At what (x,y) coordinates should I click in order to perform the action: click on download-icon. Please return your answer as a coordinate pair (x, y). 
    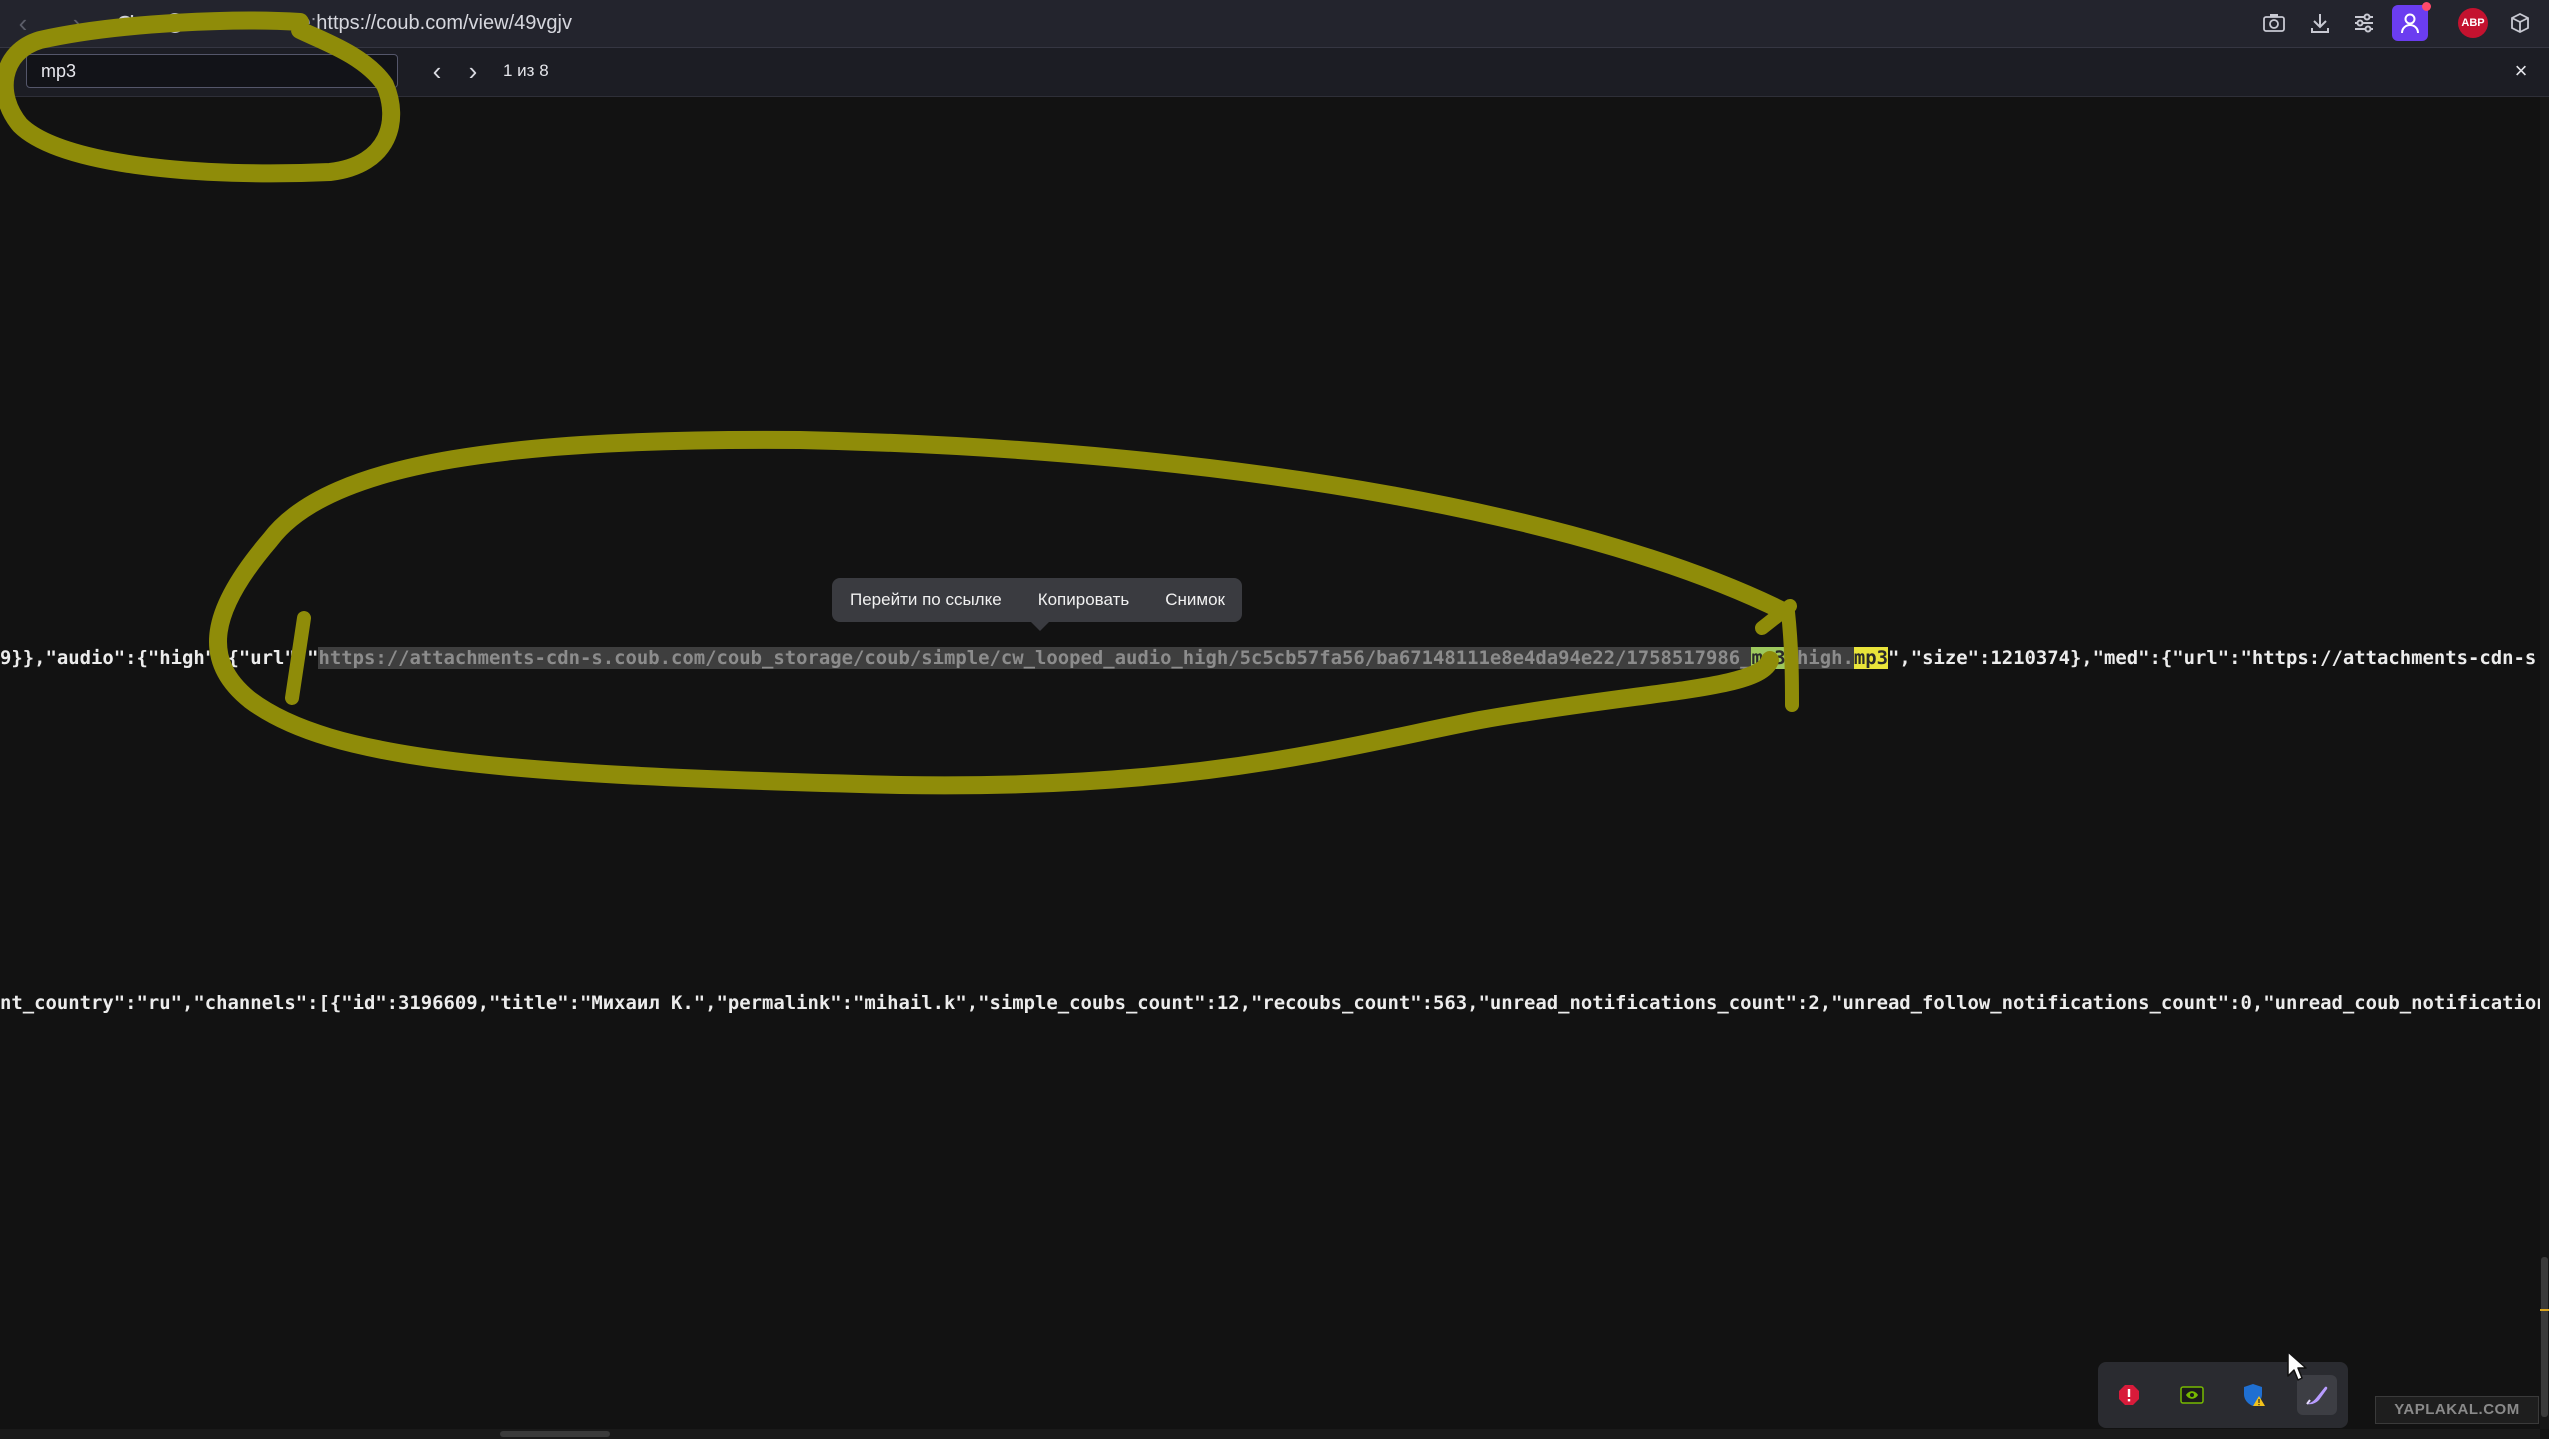
    Looking at the image, I should click on (2320, 23).